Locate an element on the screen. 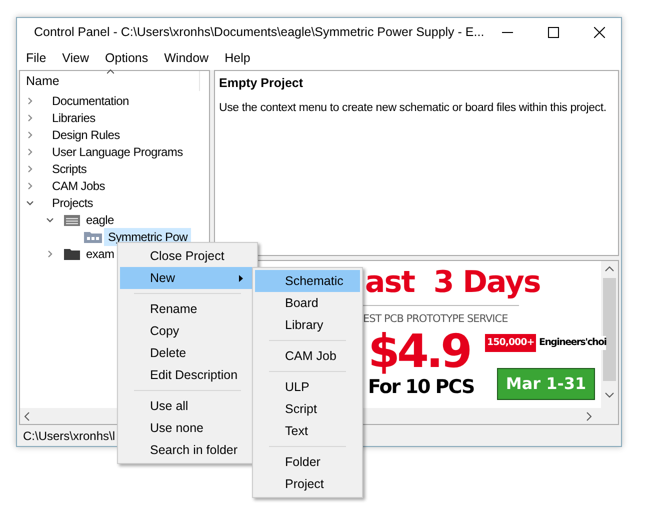  menu-item: Text is located at coordinates (307, 431).